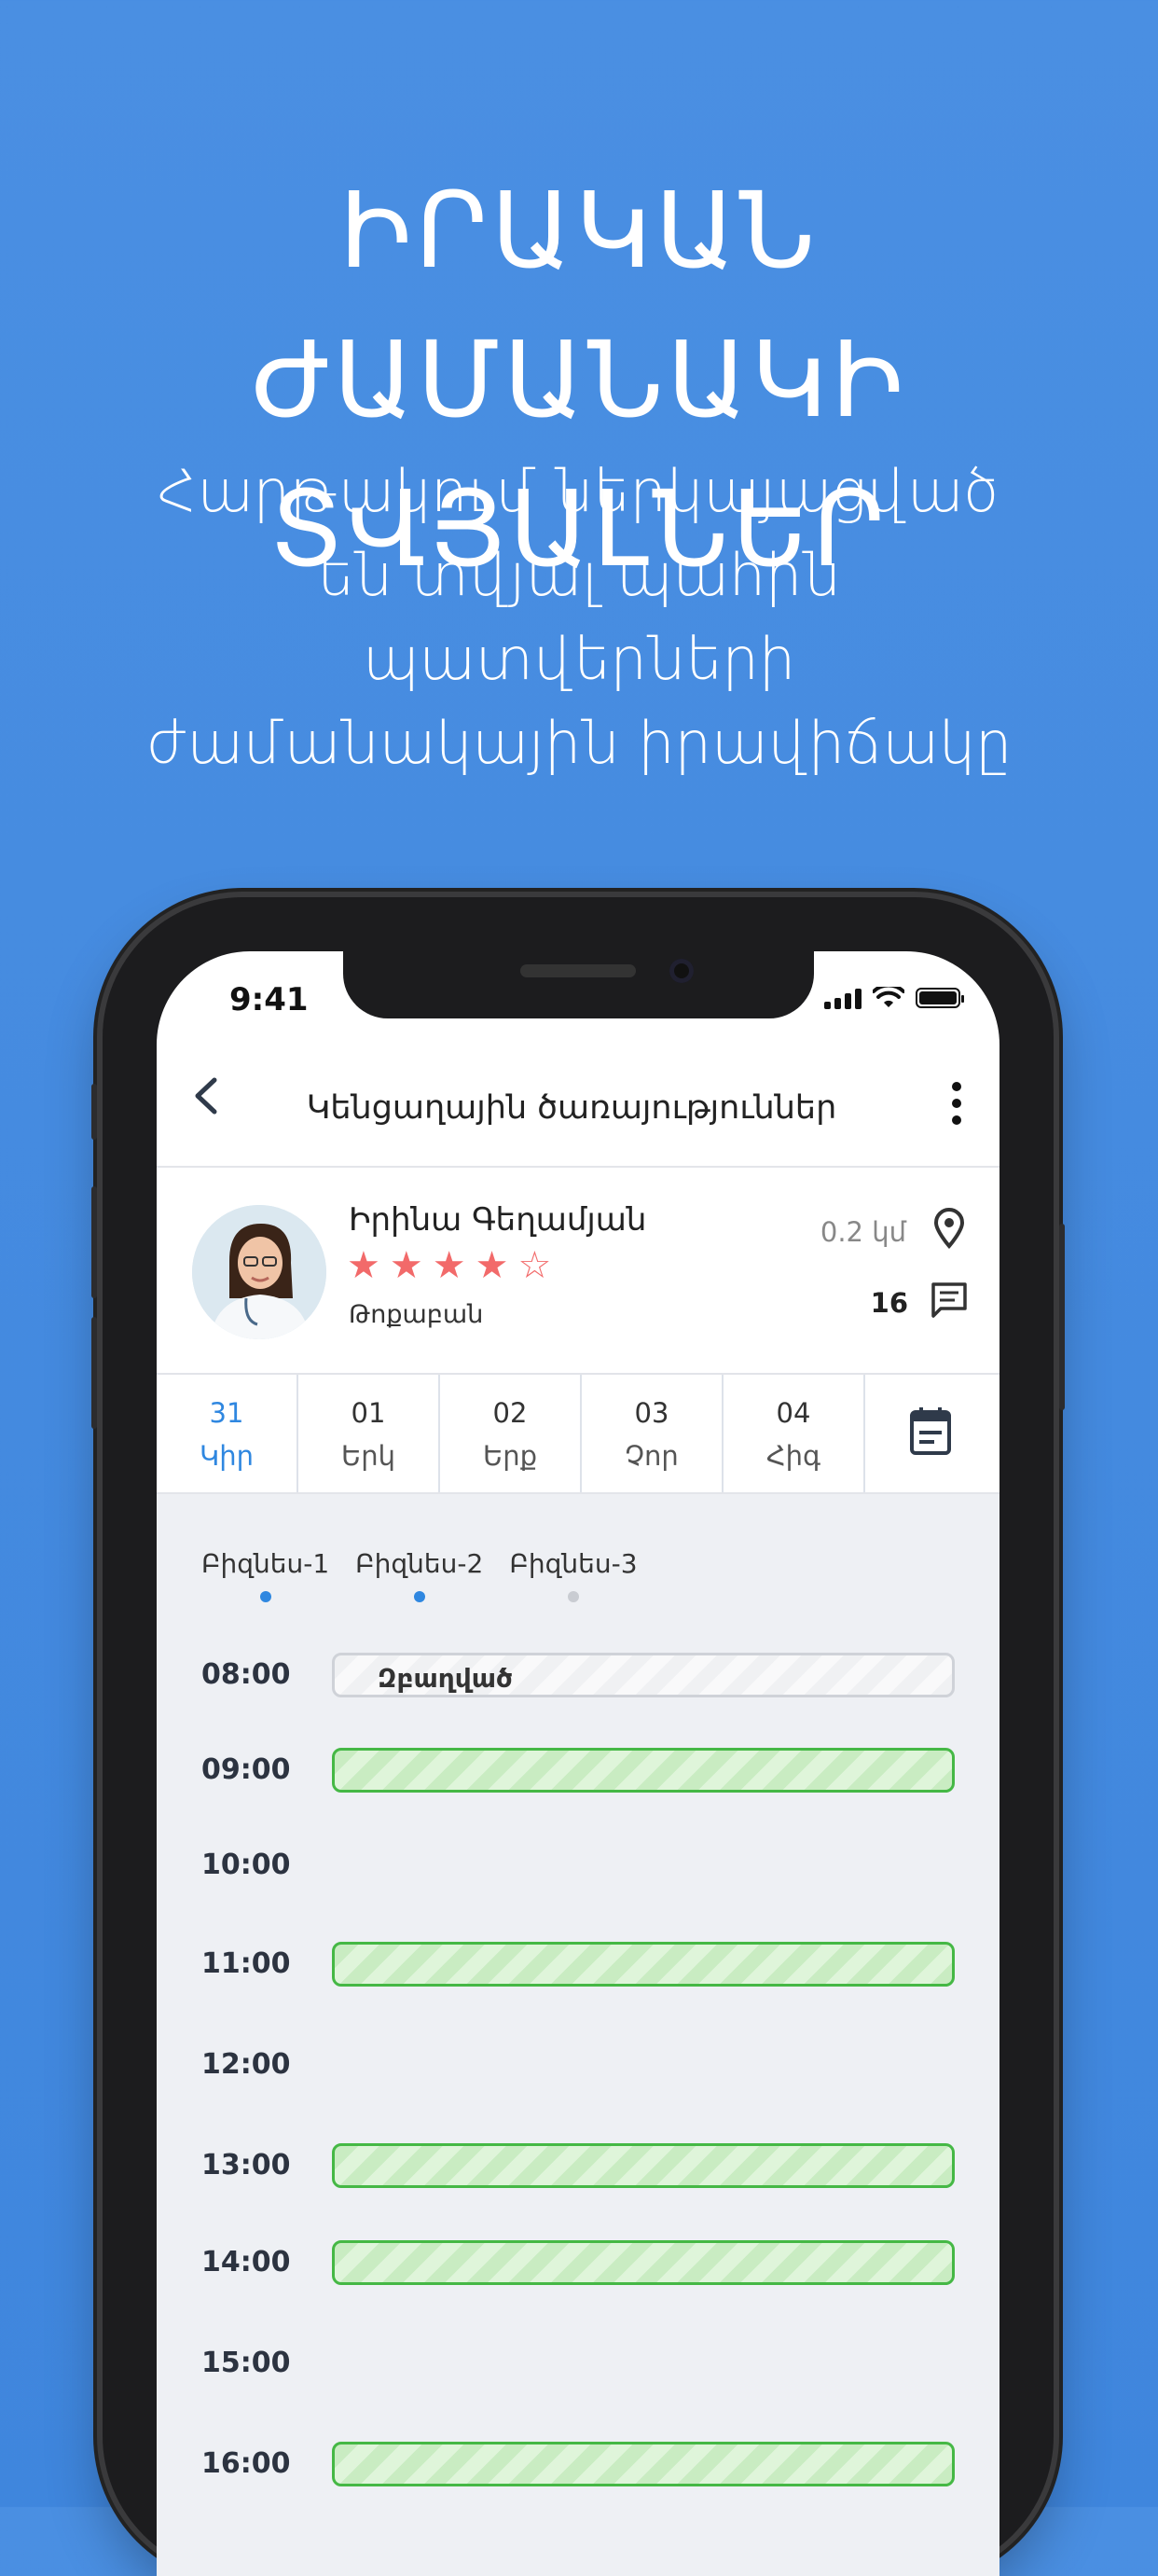 This screenshot has width=1158, height=2576. I want to click on status-icons, so click(894, 998).